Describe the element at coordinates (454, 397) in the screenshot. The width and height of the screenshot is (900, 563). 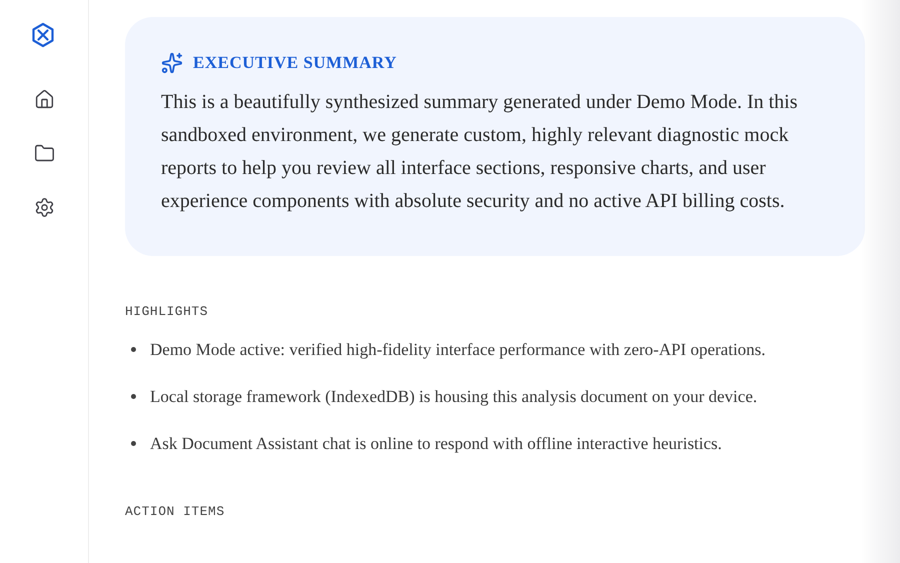
I see `highlight-text: Local storage framework (IndexedDB) is housing this analysis document on your device.` at that location.